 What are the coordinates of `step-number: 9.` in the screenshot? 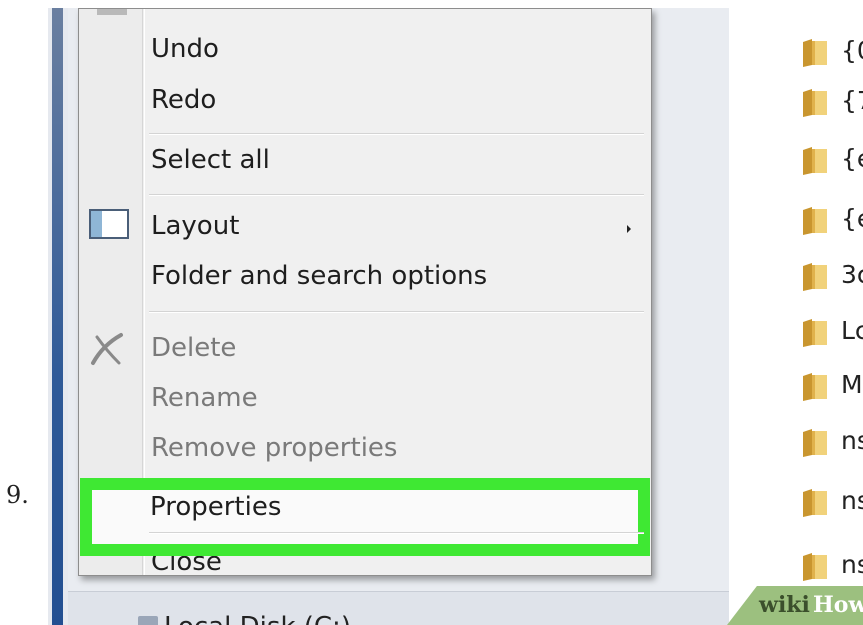 It's located at (17, 495).